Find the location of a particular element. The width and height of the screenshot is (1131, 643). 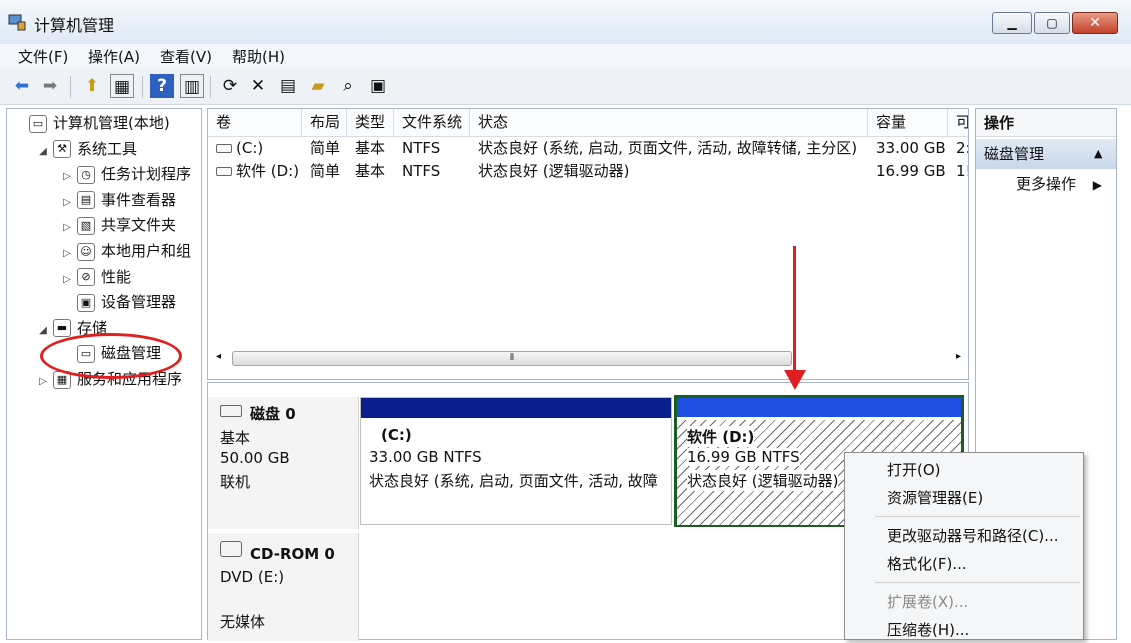

menu-view: 查看(V) is located at coordinates (186, 56).